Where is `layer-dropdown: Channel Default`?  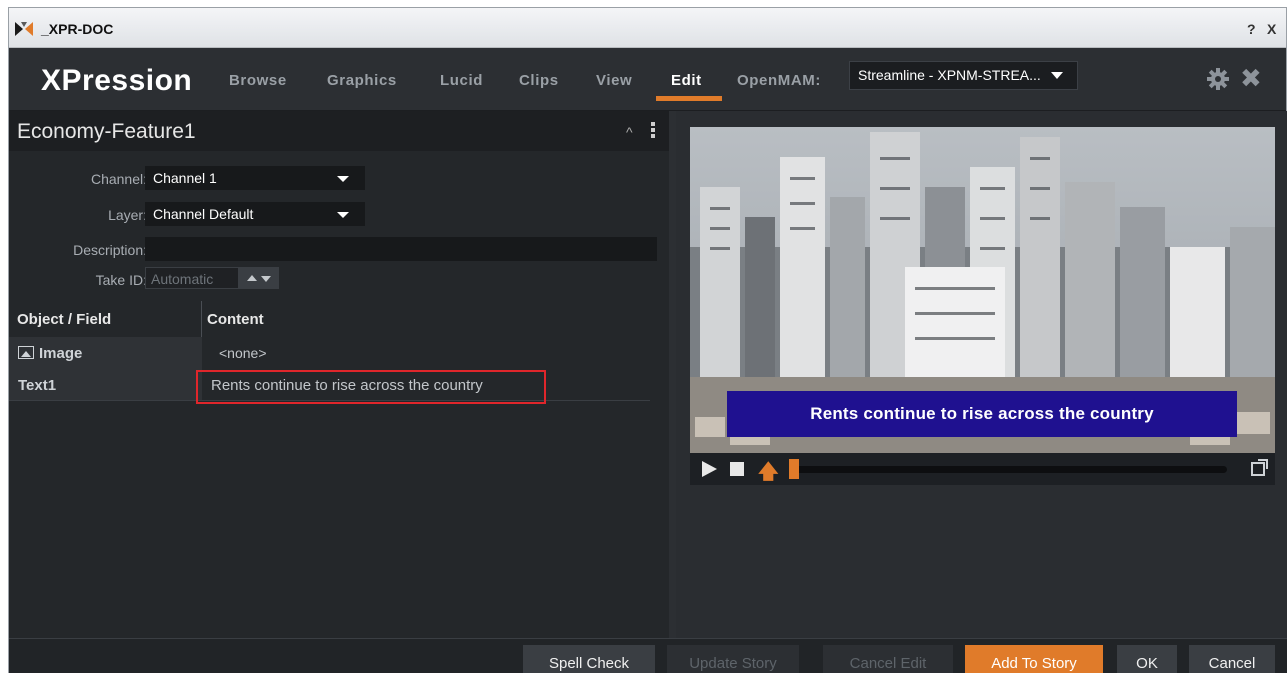 layer-dropdown: Channel Default is located at coordinates (255, 214).